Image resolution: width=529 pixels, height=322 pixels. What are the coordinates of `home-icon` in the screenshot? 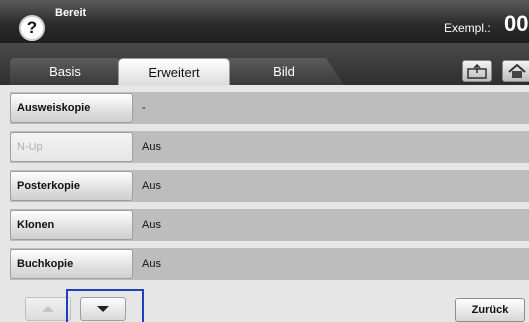 It's located at (517, 71).